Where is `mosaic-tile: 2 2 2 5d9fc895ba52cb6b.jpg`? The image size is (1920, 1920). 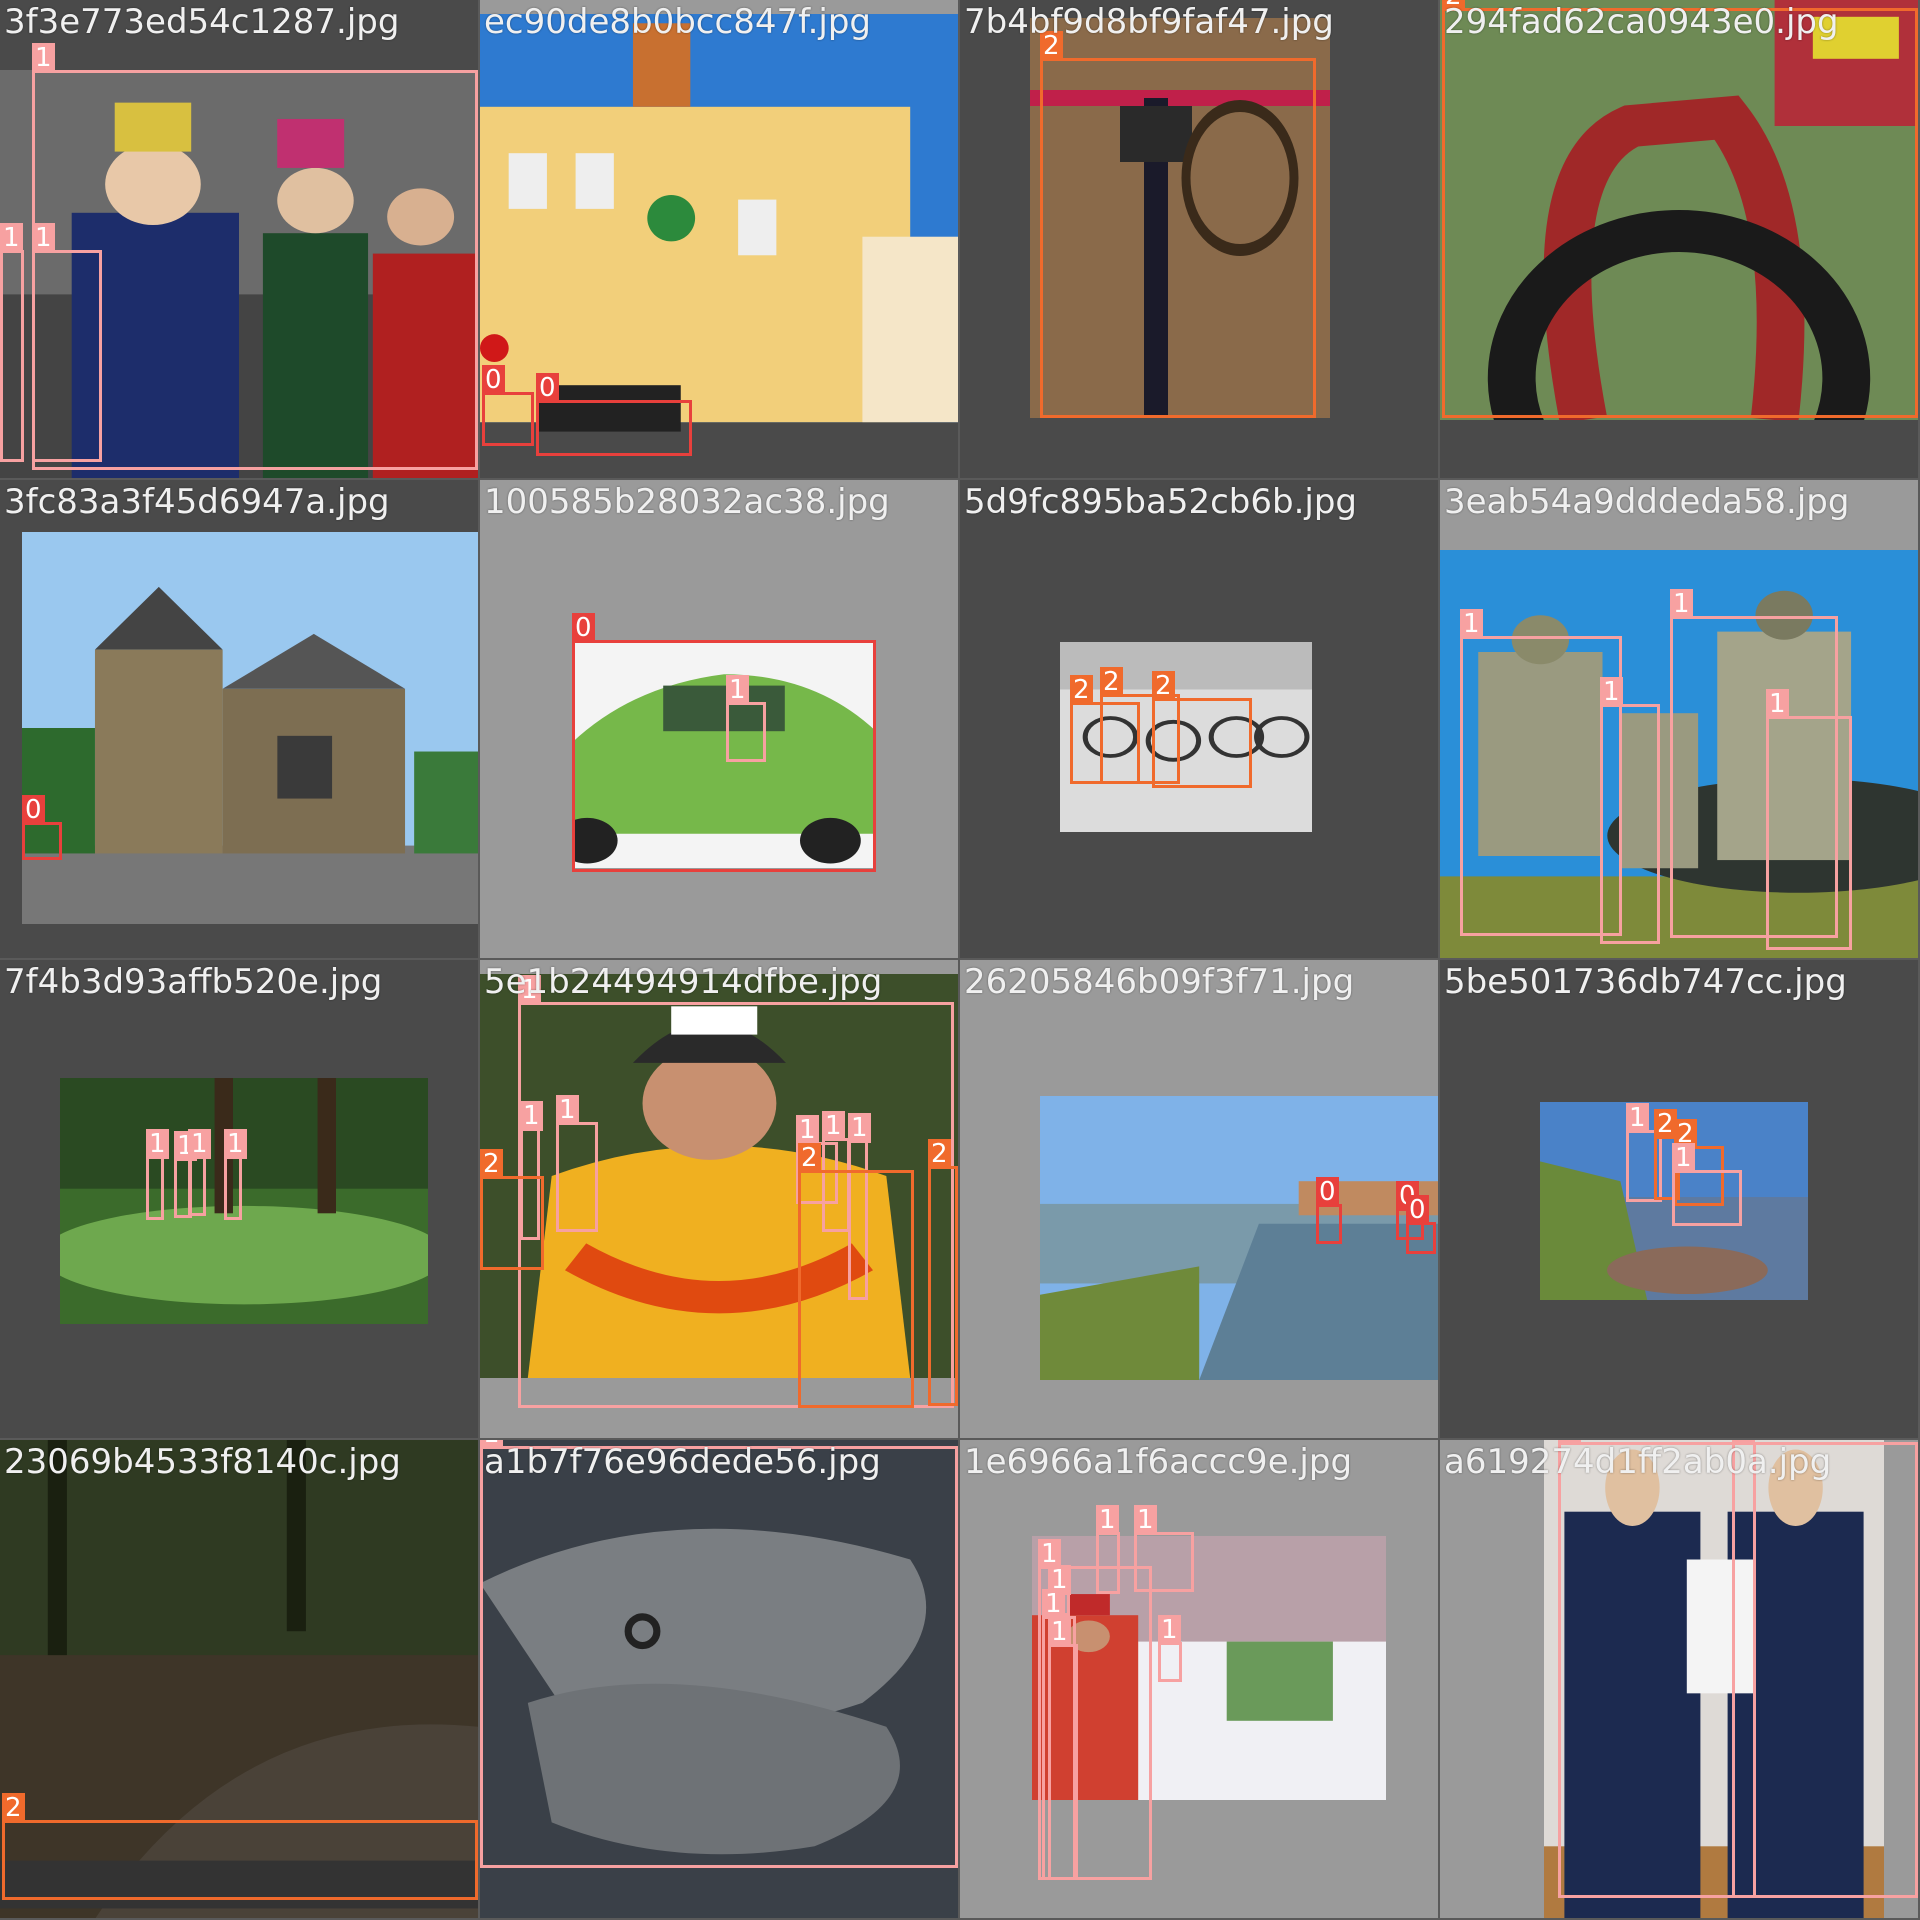 mosaic-tile: 2 2 2 5d9fc895ba52cb6b.jpg is located at coordinates (1199, 719).